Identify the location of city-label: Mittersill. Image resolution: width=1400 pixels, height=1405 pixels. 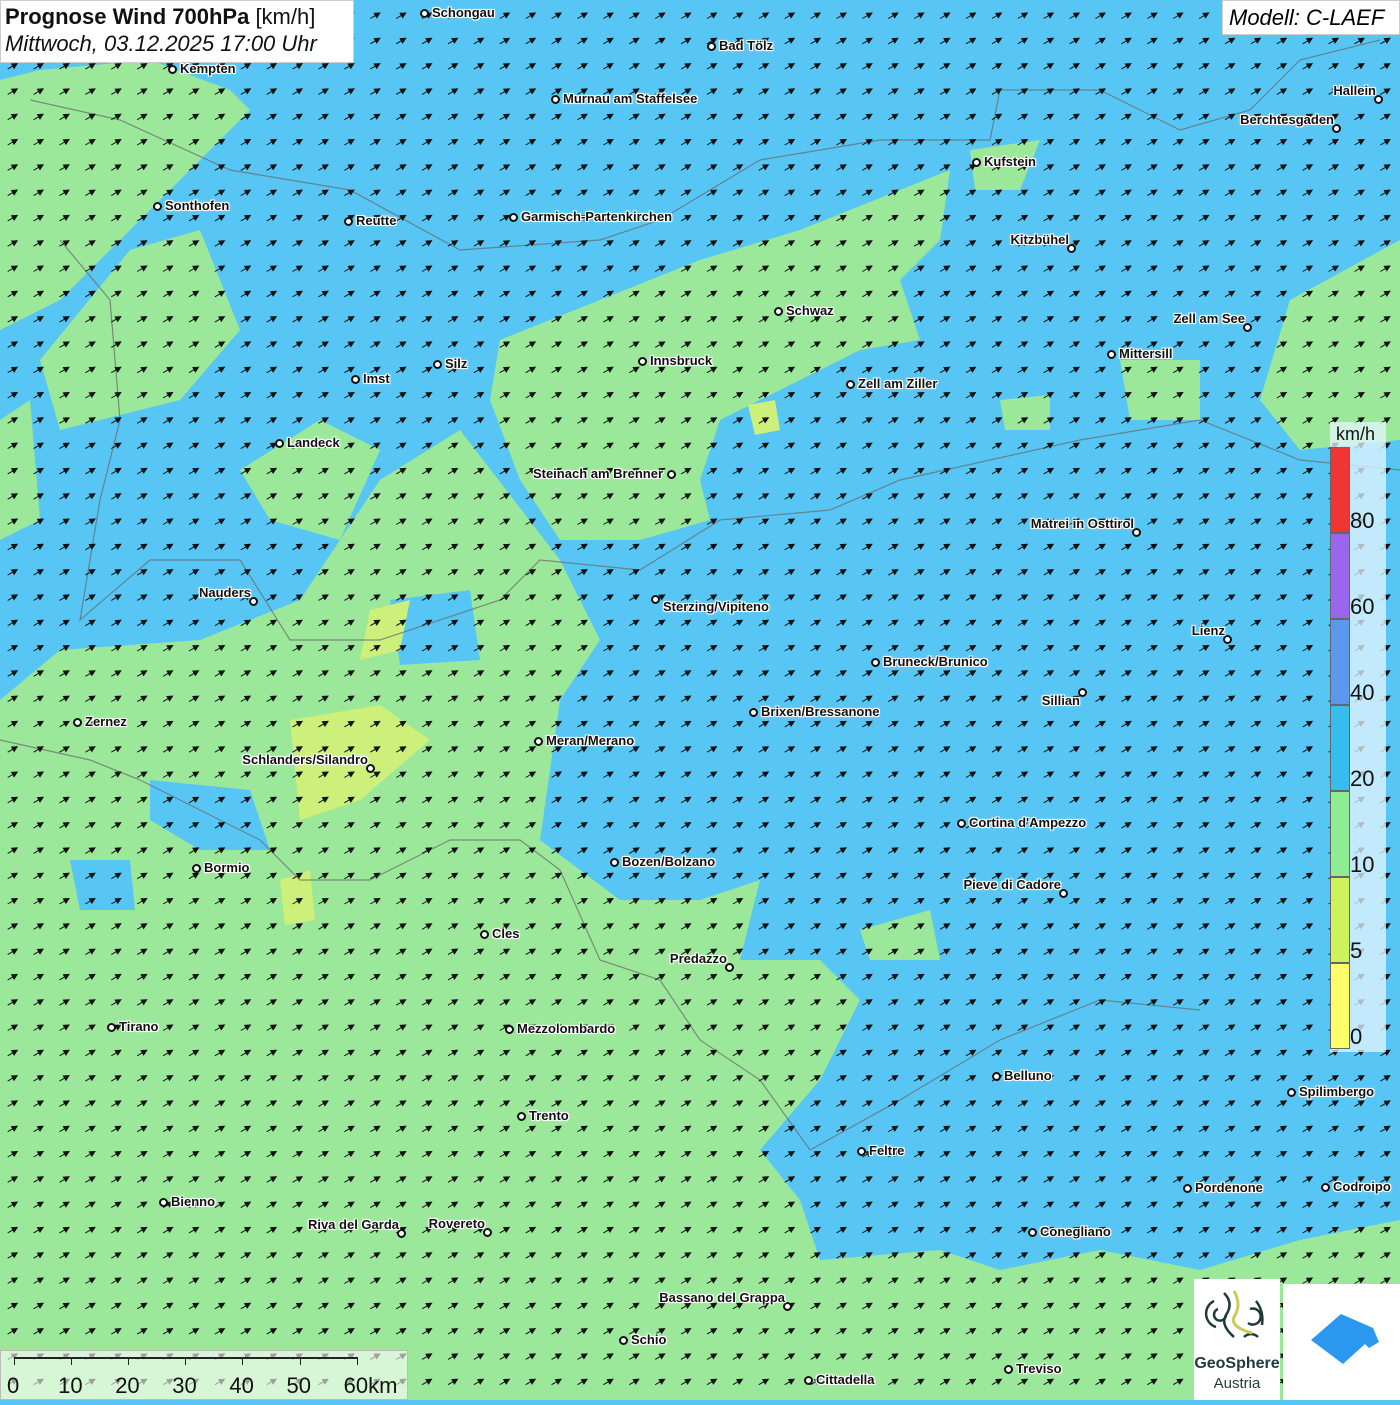
(1145, 353).